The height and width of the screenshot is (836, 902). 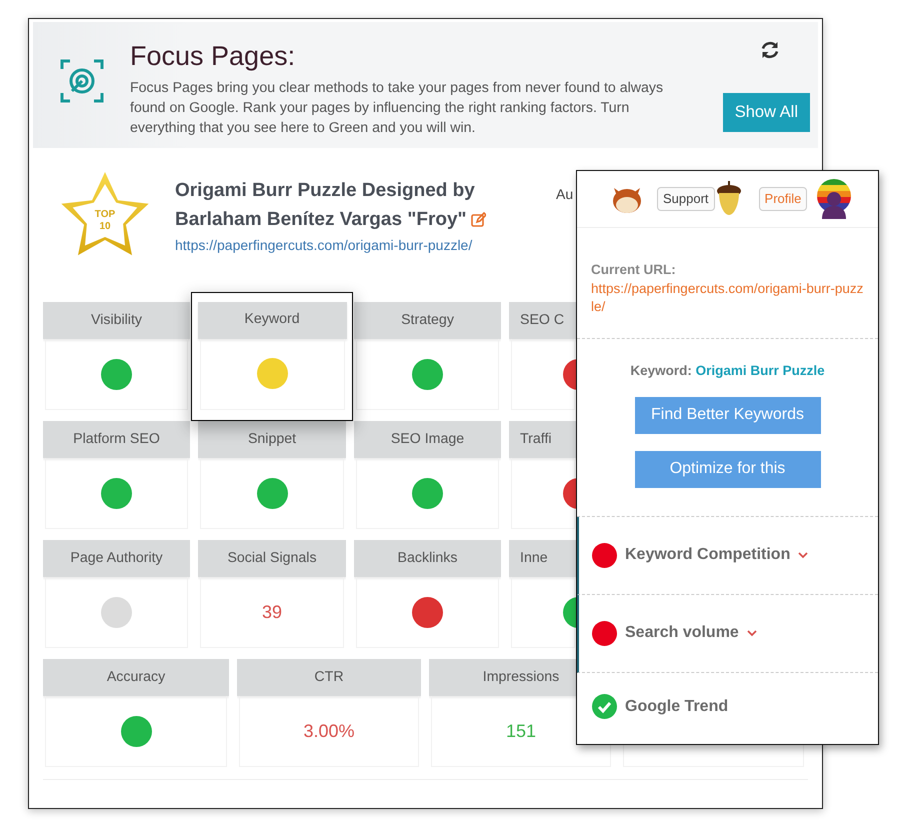 What do you see at coordinates (116, 439) in the screenshot?
I see `tile-label: Platform SEO` at bounding box center [116, 439].